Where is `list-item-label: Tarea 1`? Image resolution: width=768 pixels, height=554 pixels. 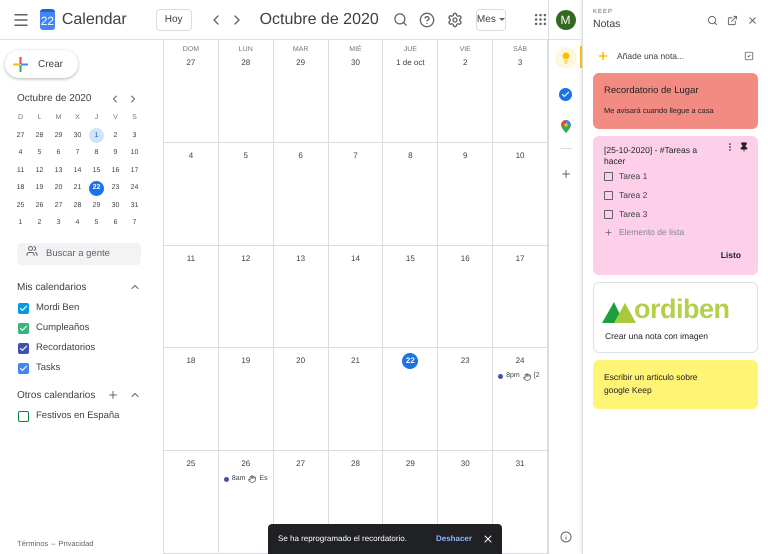 list-item-label: Tarea 1 is located at coordinates (633, 176).